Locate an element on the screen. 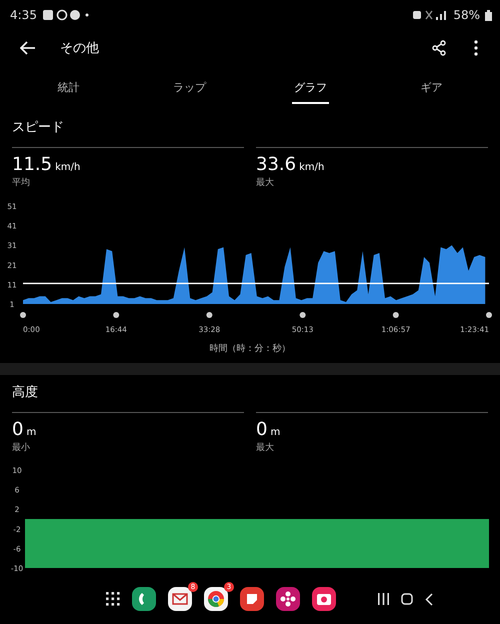 The height and width of the screenshot is (624, 500). tab: ラップ is located at coordinates (189, 89).